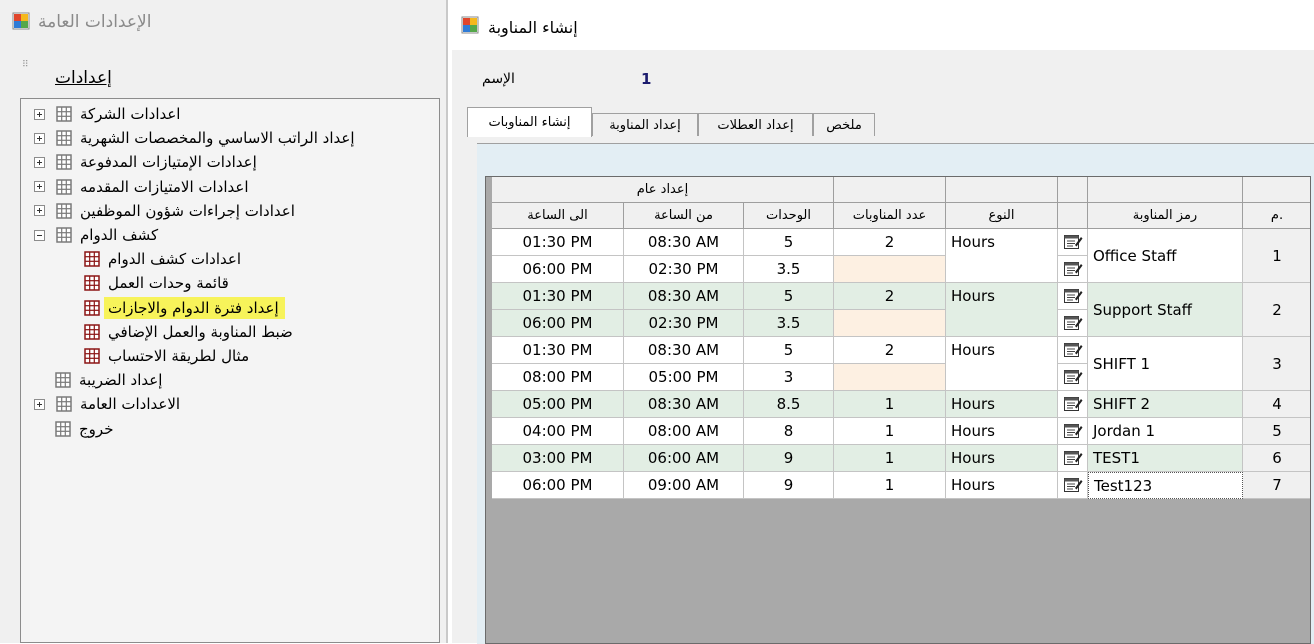 Image resolution: width=1314 pixels, height=644 pixels. What do you see at coordinates (194, 138) in the screenshot?
I see `tree-item: إعداد الراتب الاساسي والمخصصات الشهرية` at bounding box center [194, 138].